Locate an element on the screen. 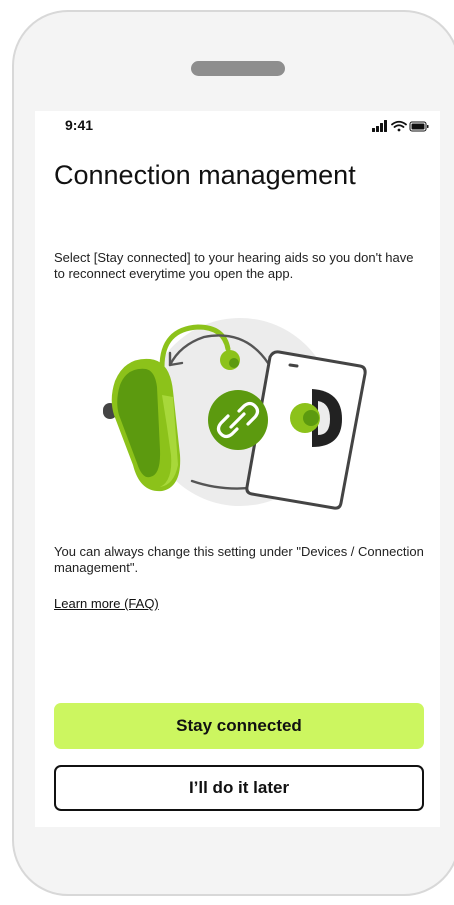  connection-illustration is located at coordinates (235, 414).